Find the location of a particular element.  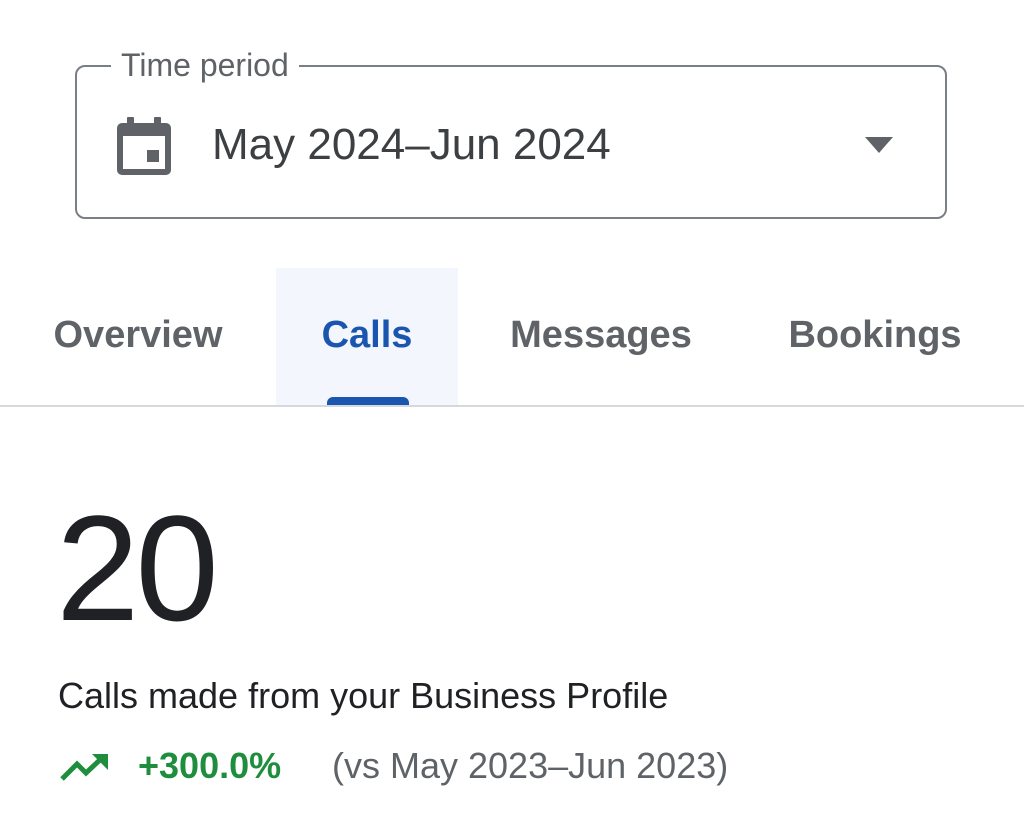

tab-overview-label: Overview is located at coordinates (138, 334).